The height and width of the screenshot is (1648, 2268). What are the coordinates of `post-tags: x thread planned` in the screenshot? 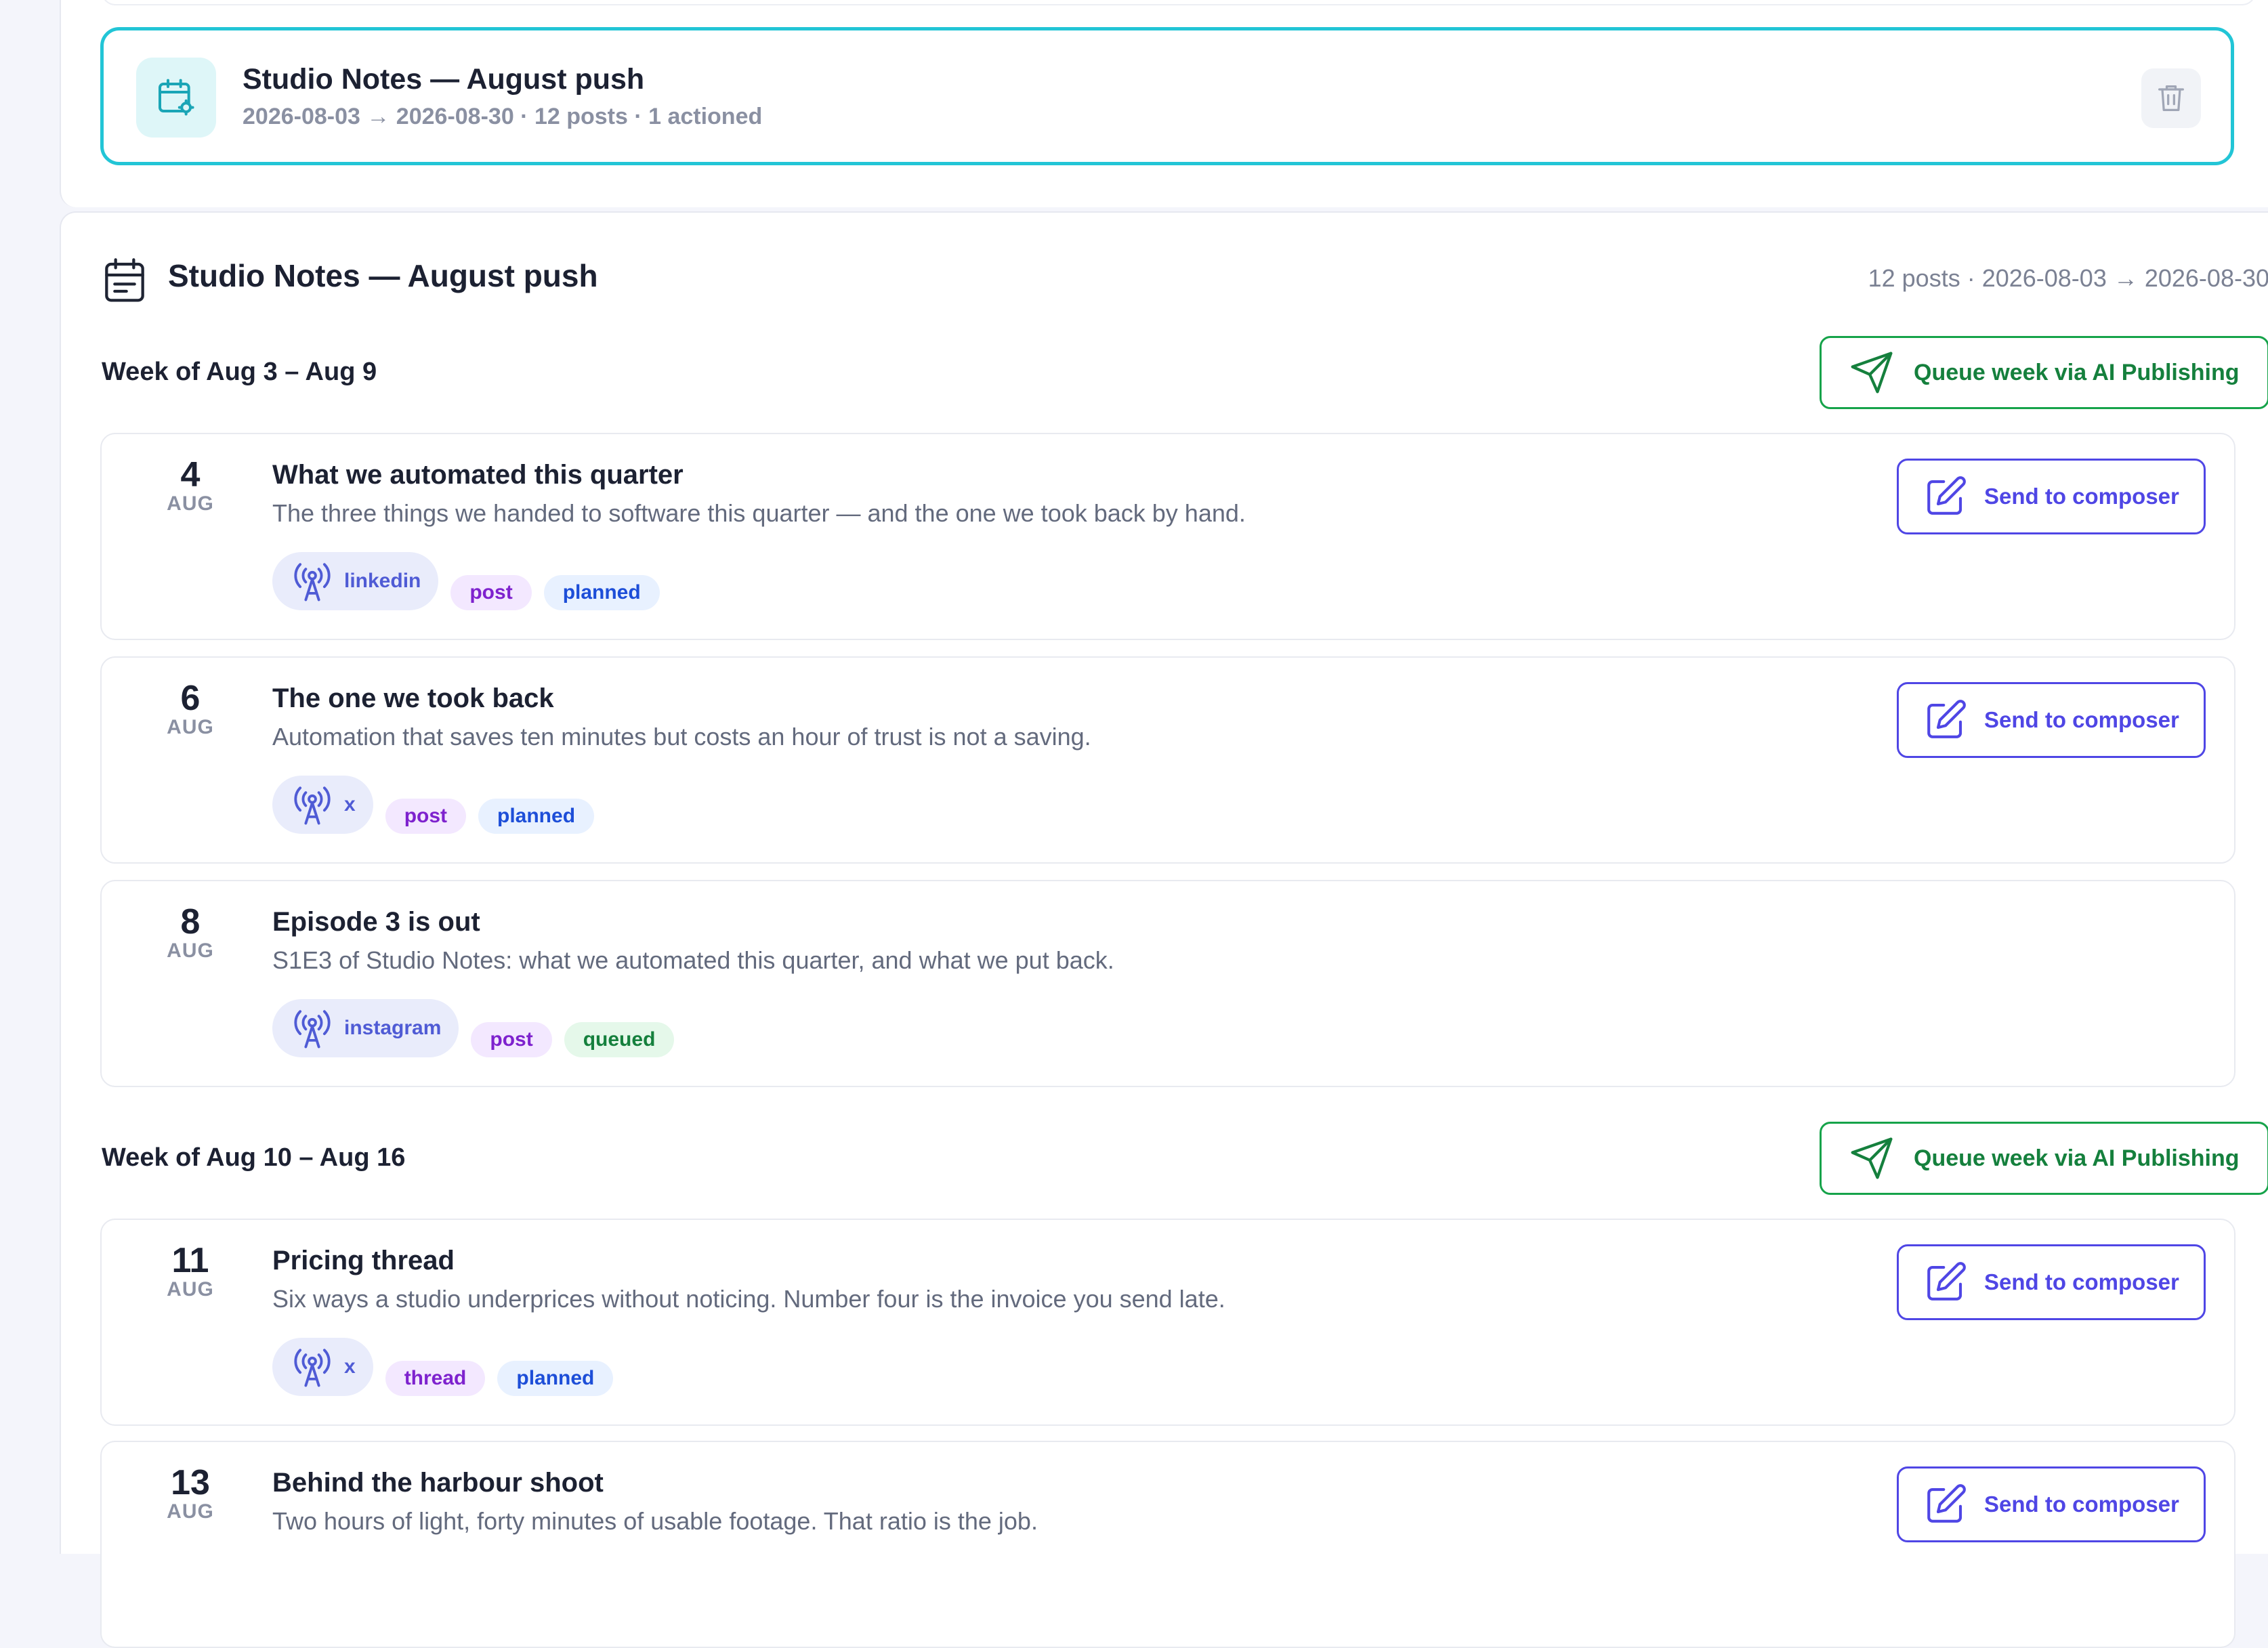 It's located at (443, 1365).